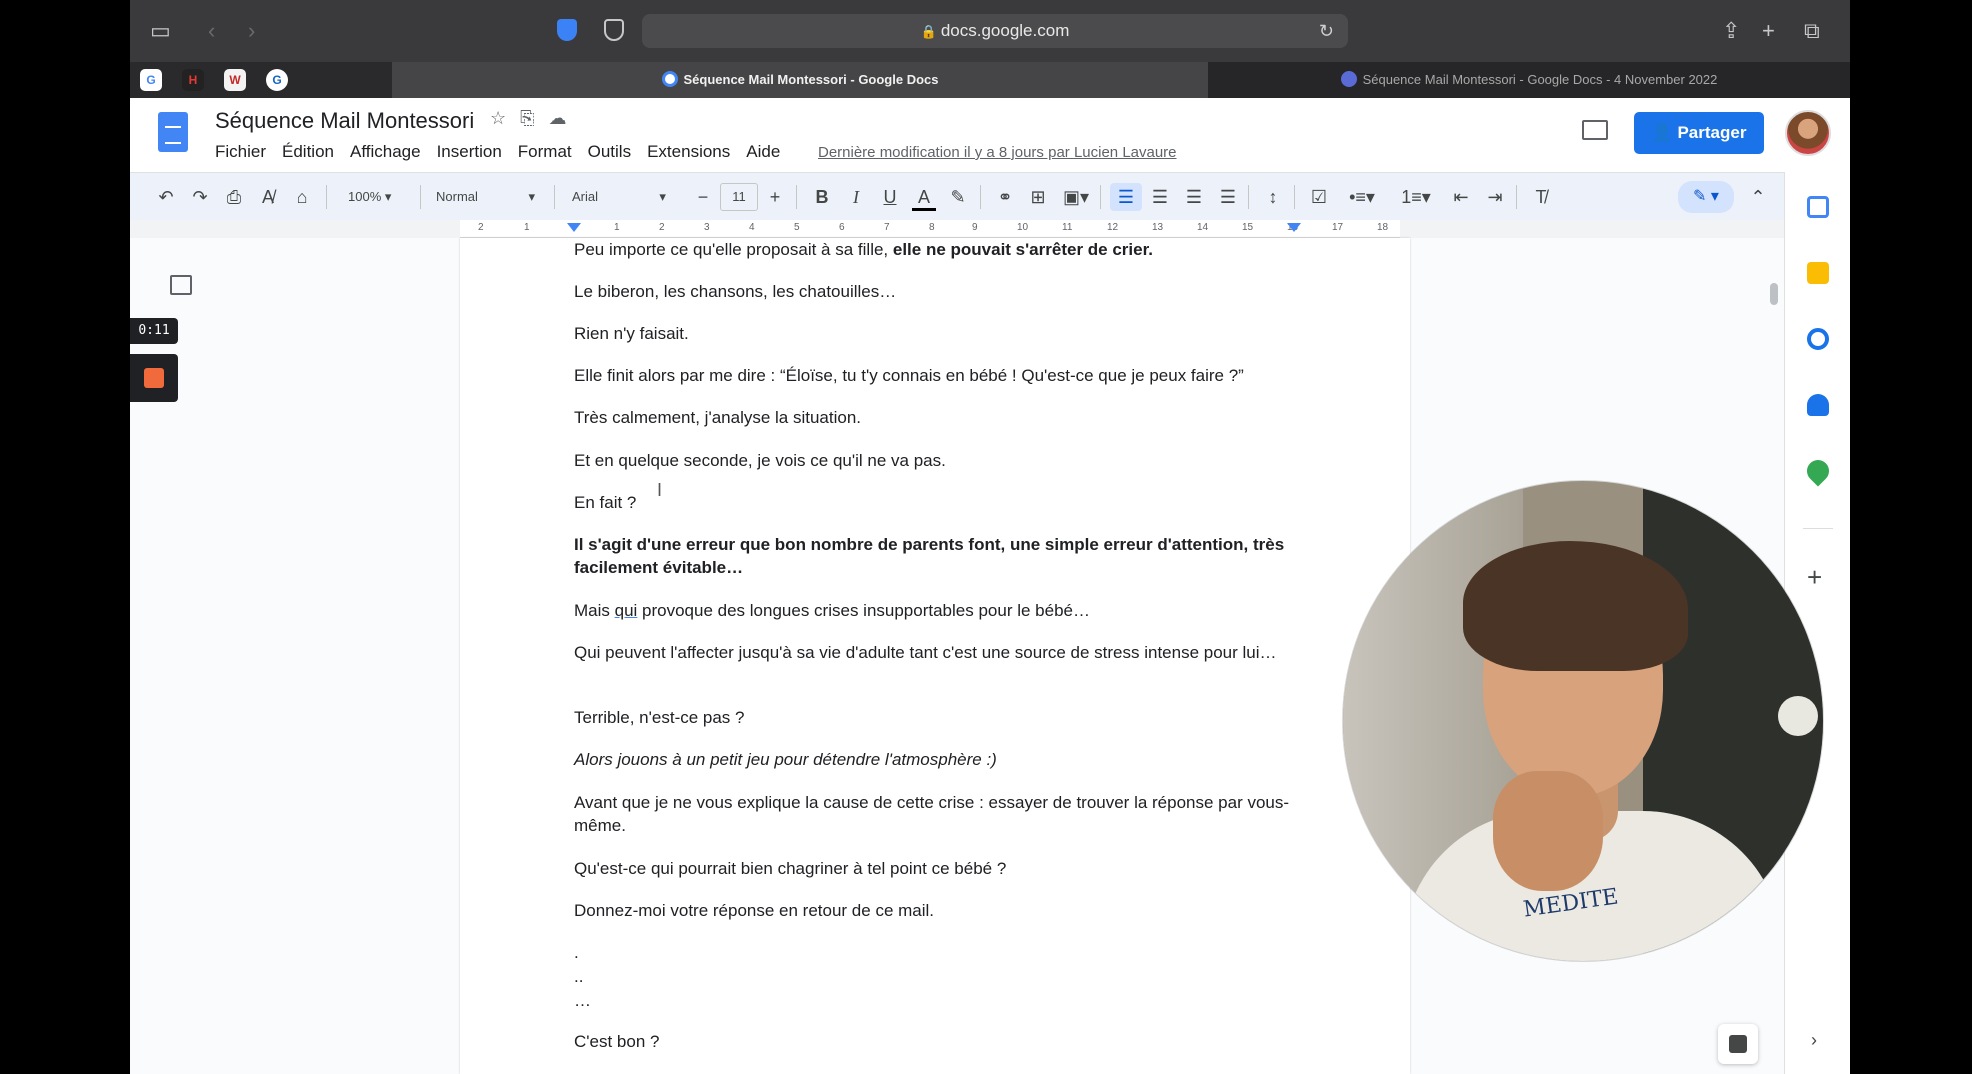  I want to click on paragraph: Très calmement, j'analyse la situation., so click(944, 417).